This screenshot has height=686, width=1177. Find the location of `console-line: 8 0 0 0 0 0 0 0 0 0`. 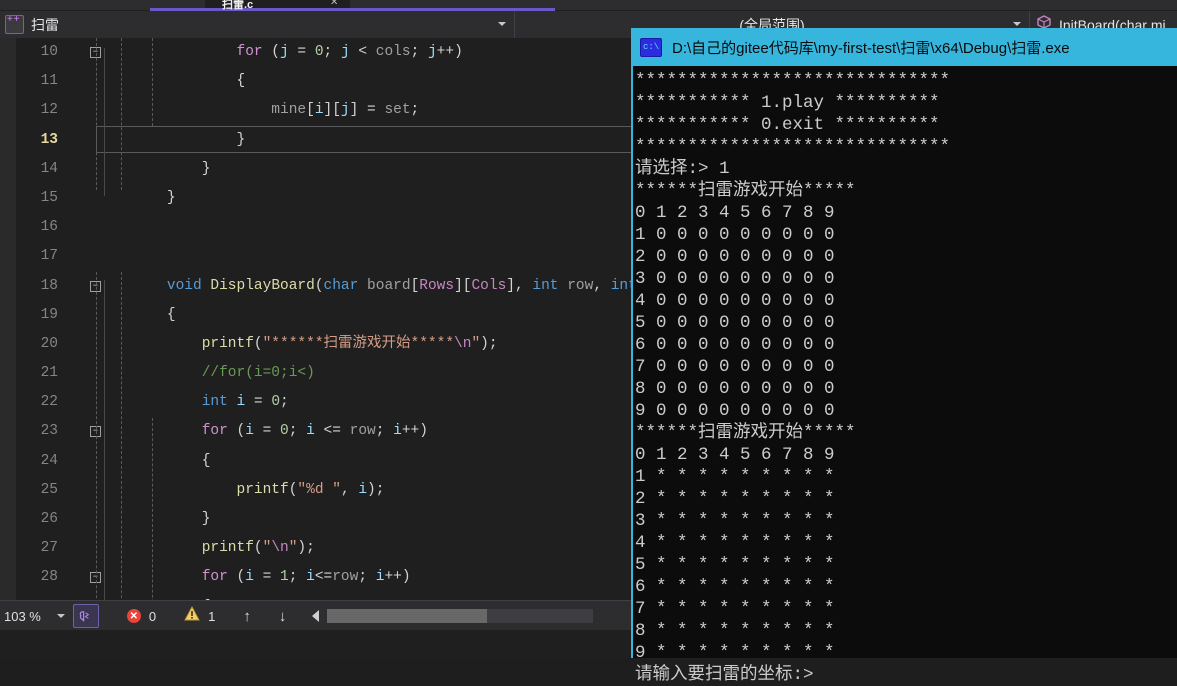

console-line: 8 0 0 0 0 0 0 0 0 0 is located at coordinates (735, 389).